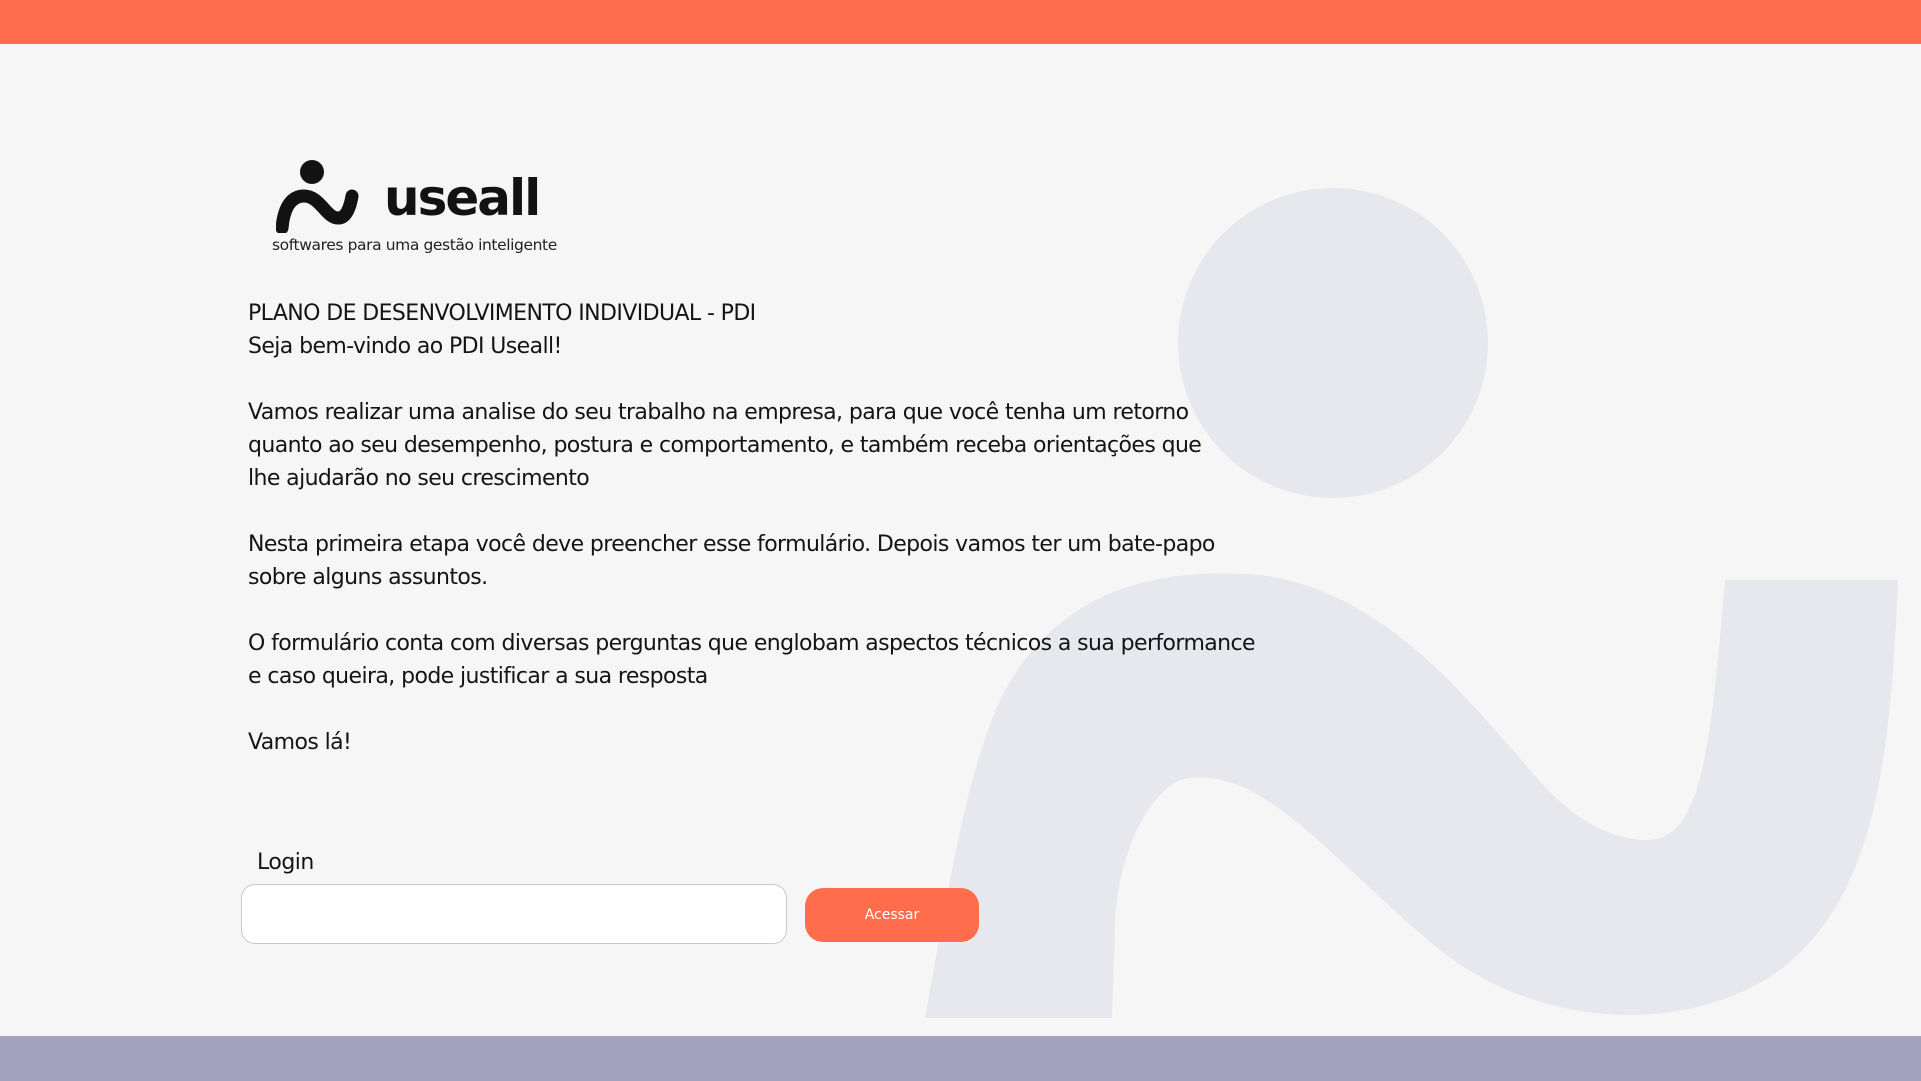  I want to click on closing-text: Vamos lá!, so click(300, 742).